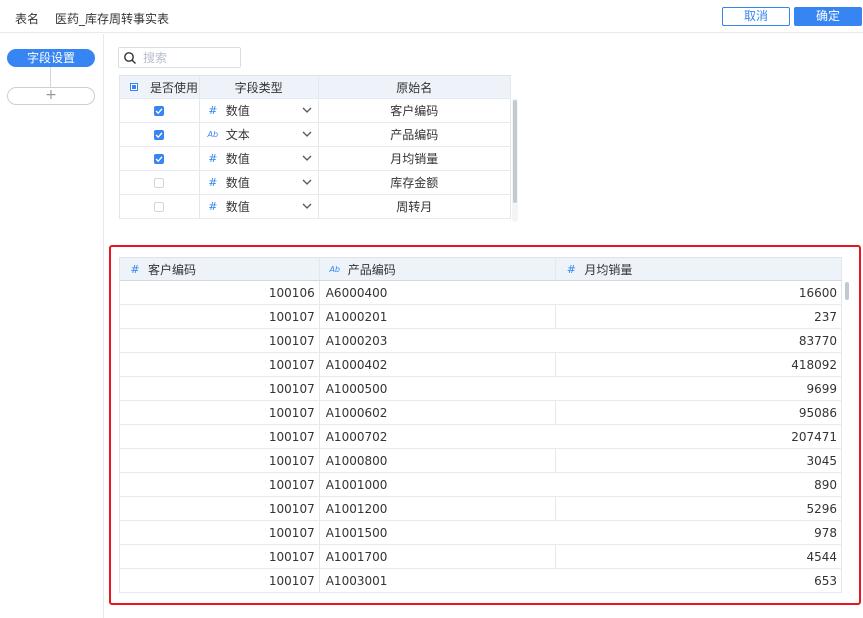  I want to click on cell-monthly-sales: 83770, so click(699, 340).